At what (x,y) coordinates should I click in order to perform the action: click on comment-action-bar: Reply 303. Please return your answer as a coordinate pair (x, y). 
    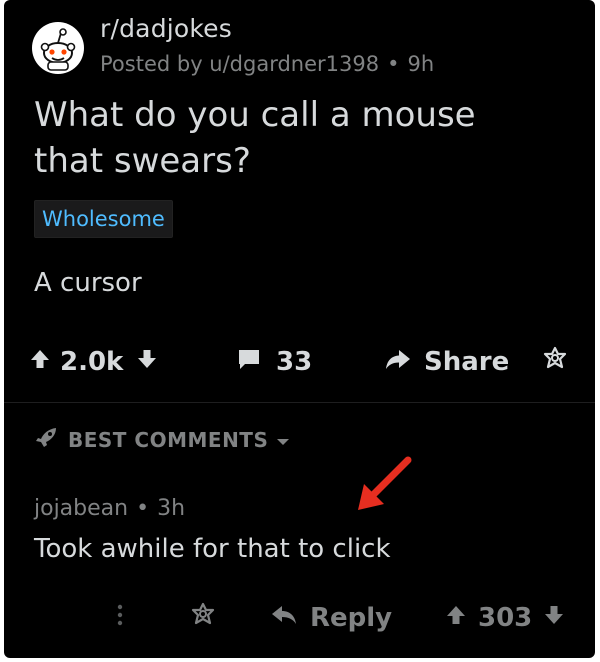
    Looking at the image, I should click on (299, 618).